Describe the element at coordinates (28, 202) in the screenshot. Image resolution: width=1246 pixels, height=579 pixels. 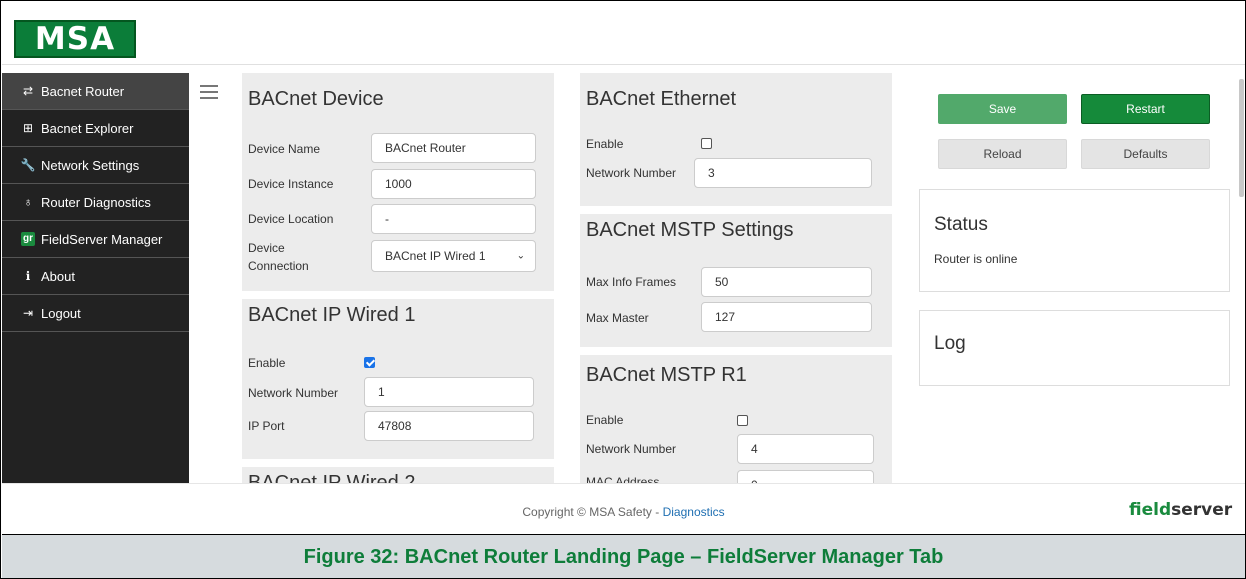
I see `stethoscope-icon: ♁` at that location.